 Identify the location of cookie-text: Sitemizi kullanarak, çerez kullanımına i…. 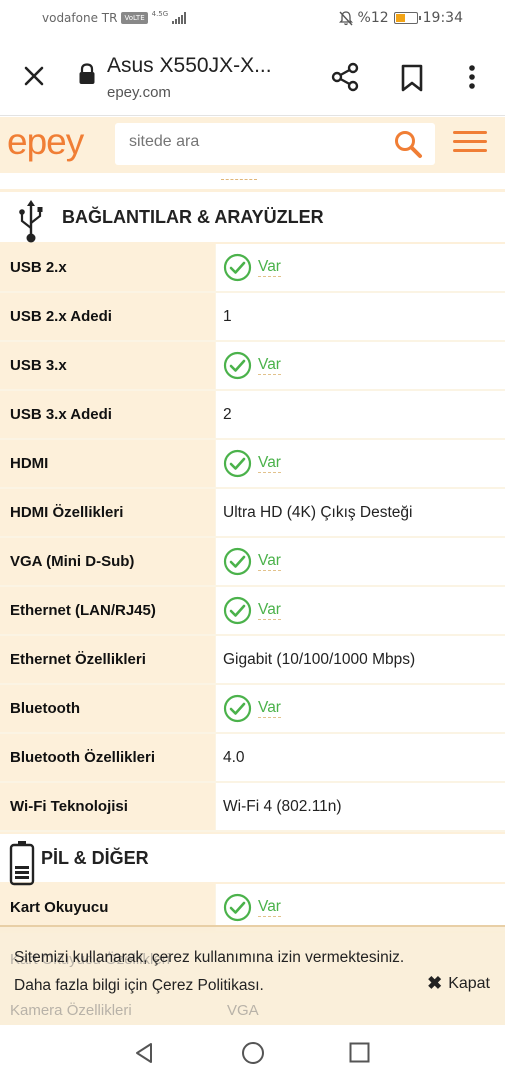
(209, 972).